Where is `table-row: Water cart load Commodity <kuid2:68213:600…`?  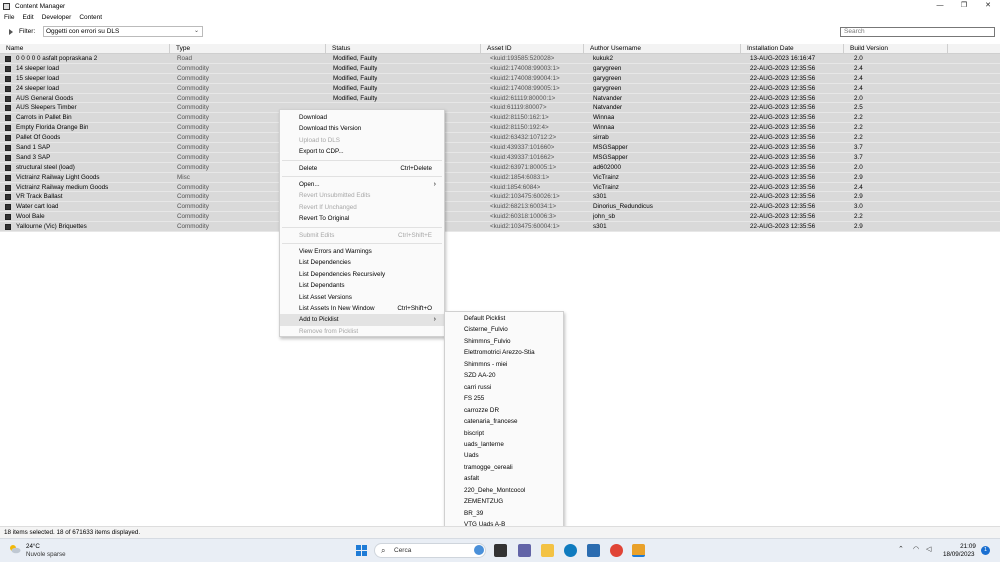 table-row: Water cart load Commodity <kuid2:68213:600… is located at coordinates (500, 207).